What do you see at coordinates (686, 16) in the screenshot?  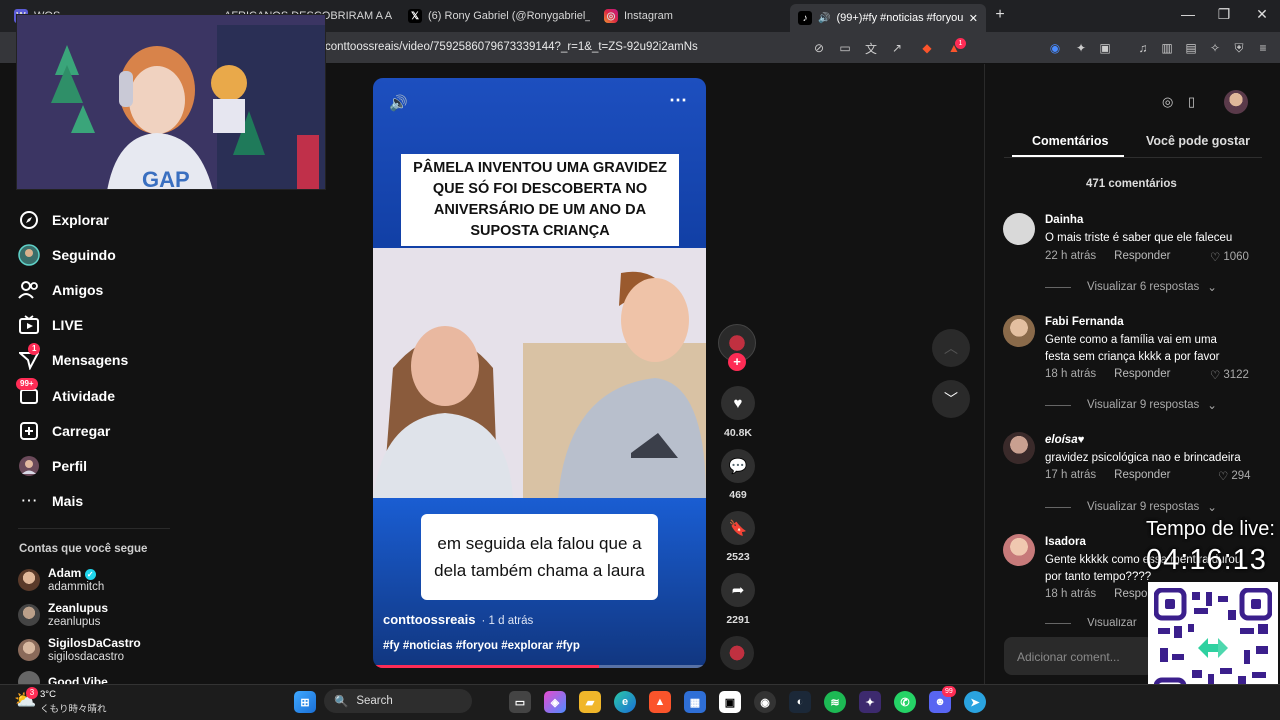 I see `browser-tab-4: ◎ Instagram` at bounding box center [686, 16].